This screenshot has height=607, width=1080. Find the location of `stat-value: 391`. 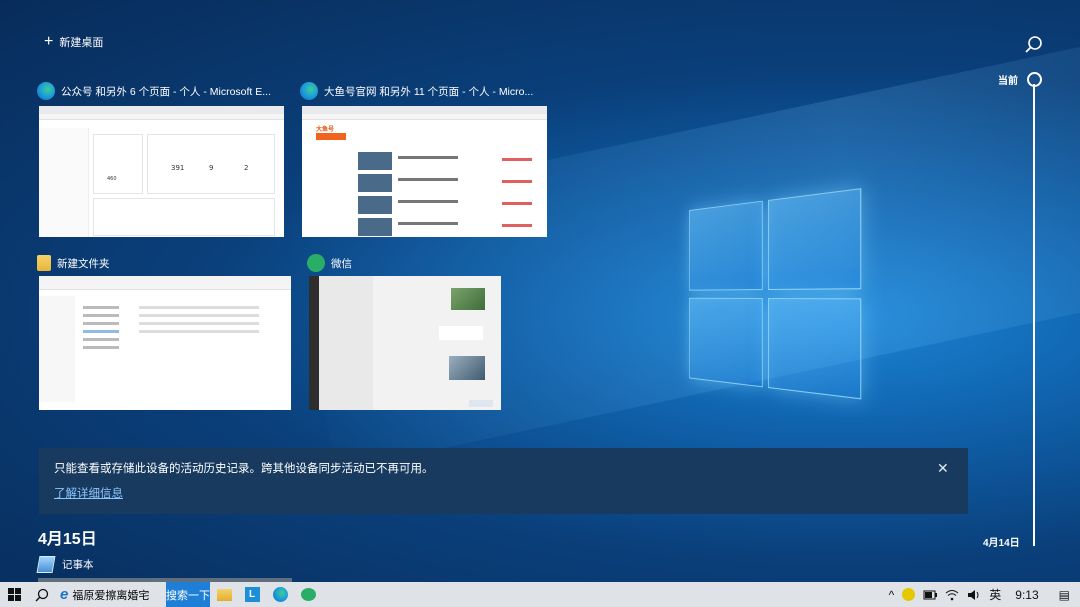

stat-value: 391 is located at coordinates (178, 168).